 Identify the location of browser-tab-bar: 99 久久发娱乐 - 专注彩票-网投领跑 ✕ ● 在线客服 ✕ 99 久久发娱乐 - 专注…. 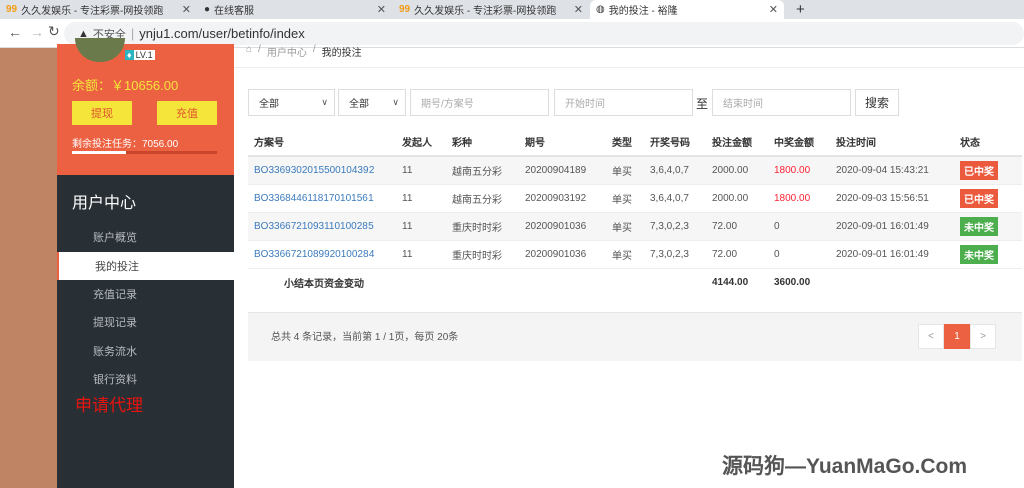
(512, 9).